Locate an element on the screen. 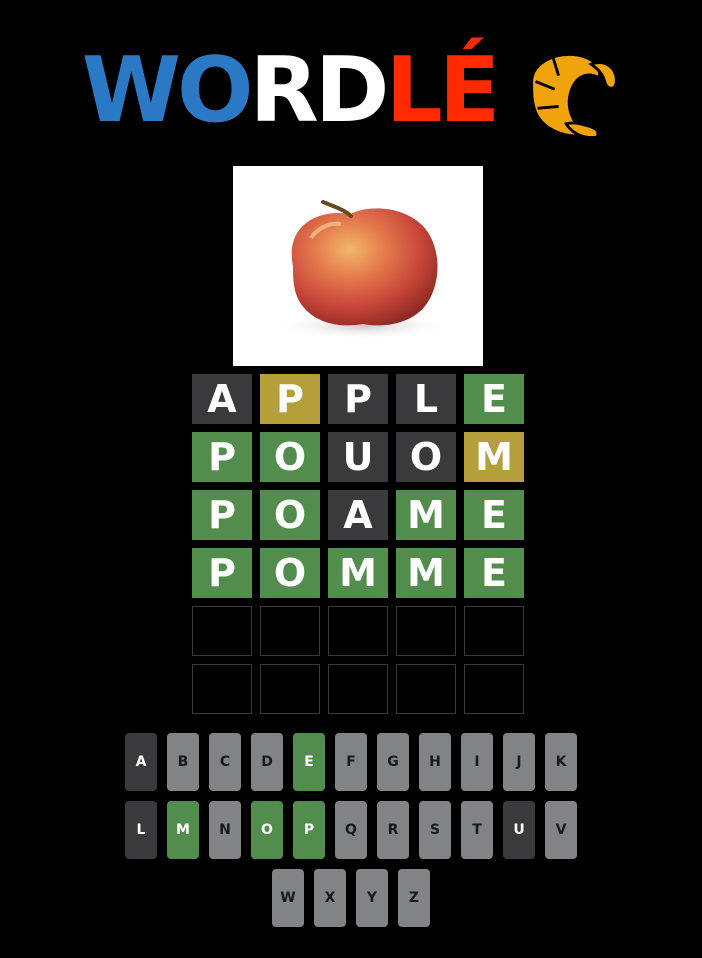  title-part: LÉ is located at coordinates (442, 90).